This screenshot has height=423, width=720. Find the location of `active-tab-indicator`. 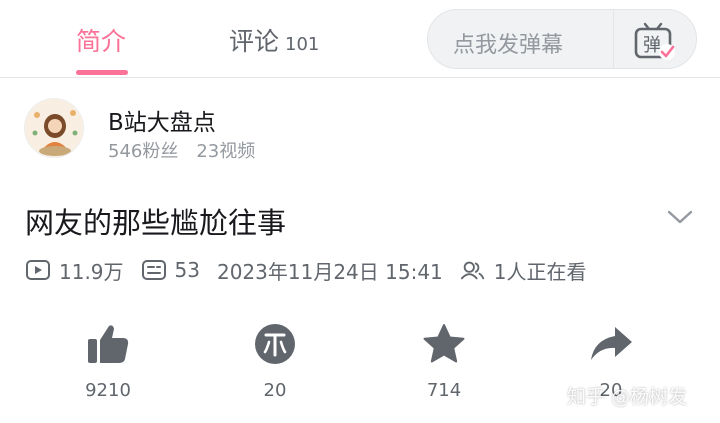

active-tab-indicator is located at coordinates (102, 72).